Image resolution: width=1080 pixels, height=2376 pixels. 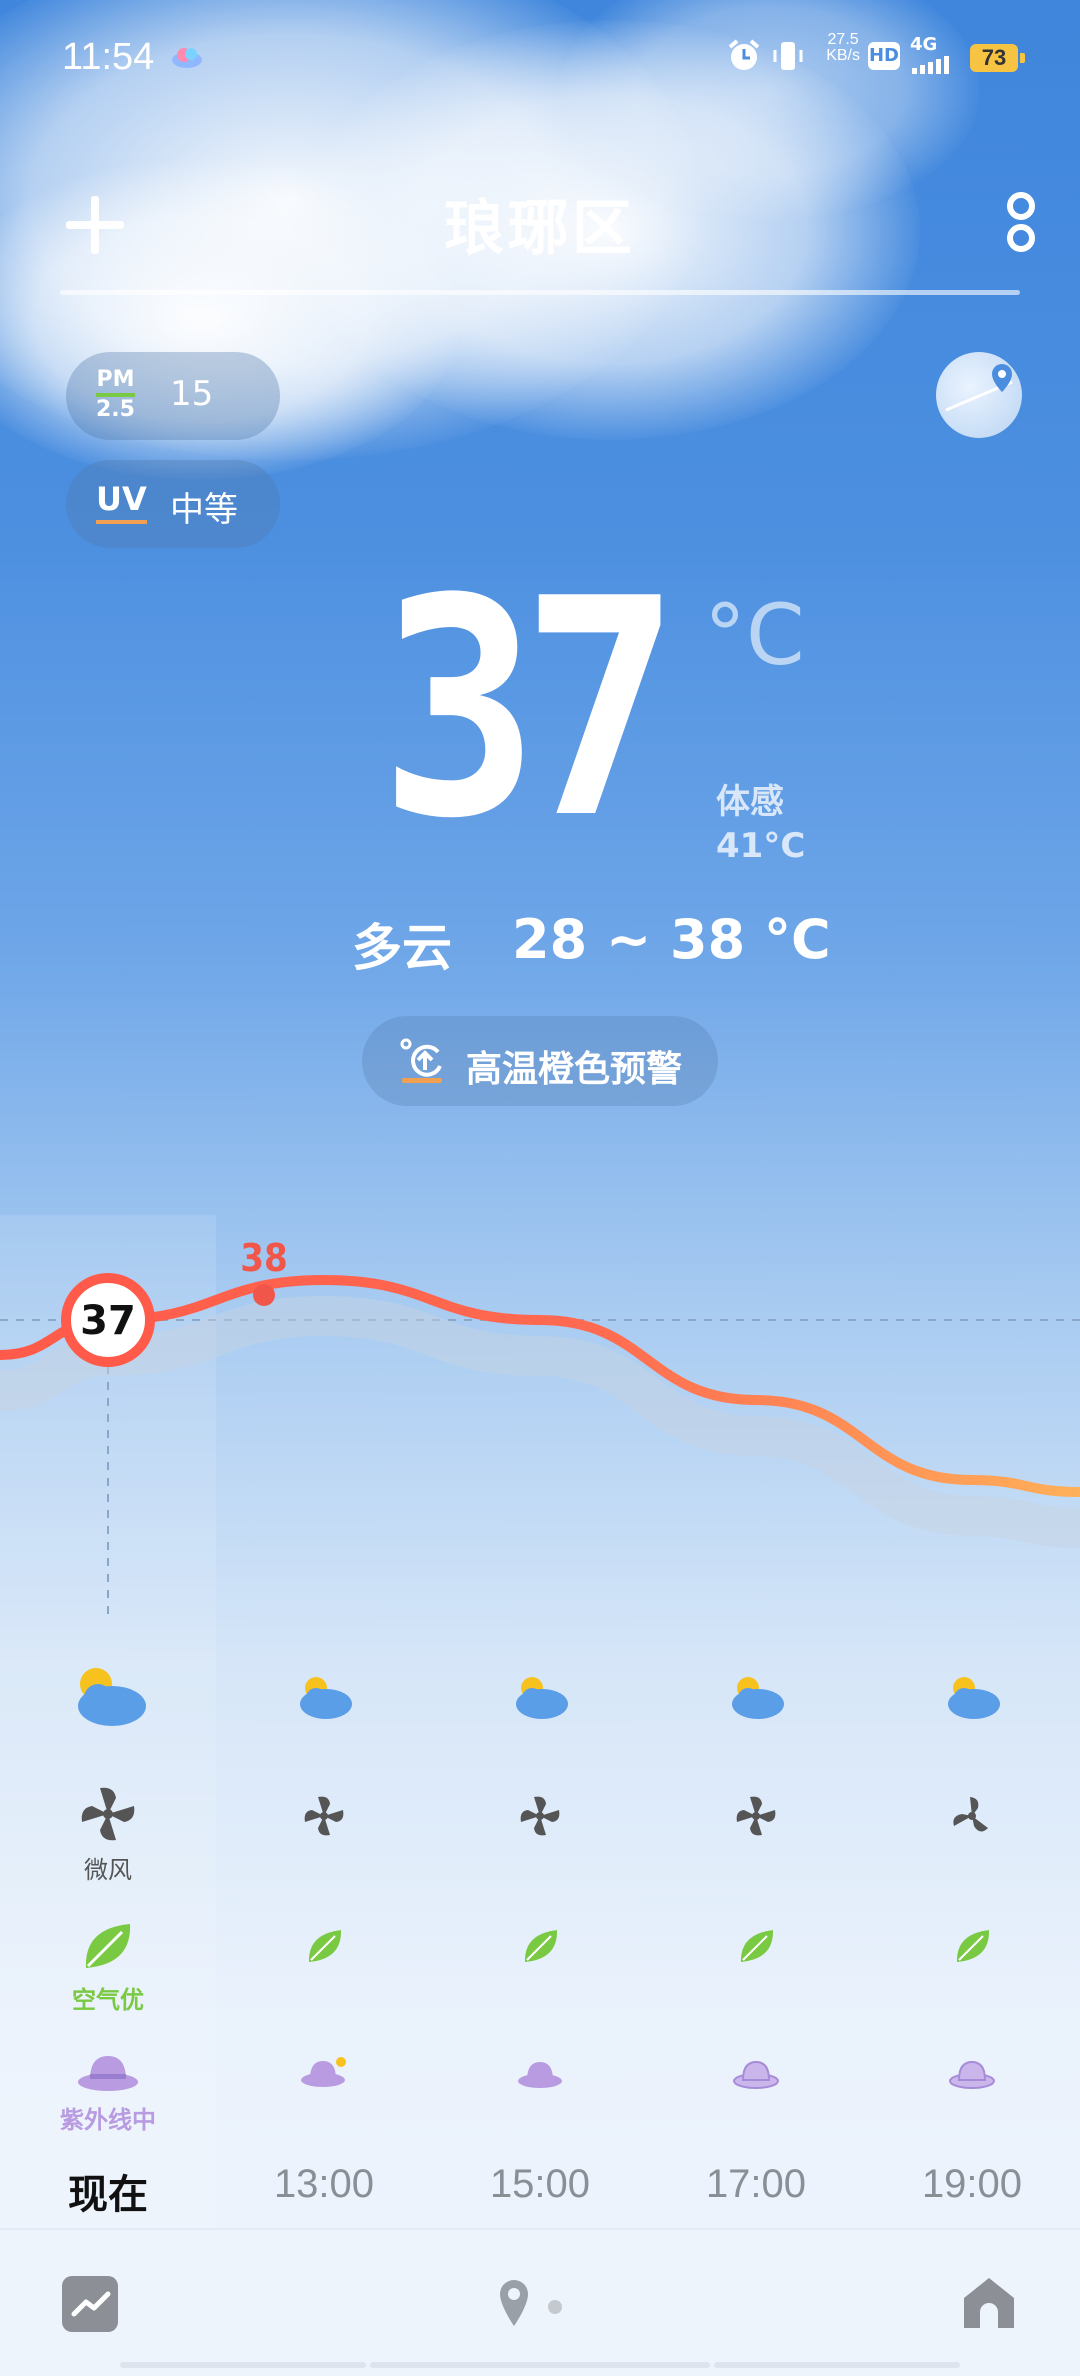 I want to click on net-speed-unit: KB/s, so click(x=843, y=55).